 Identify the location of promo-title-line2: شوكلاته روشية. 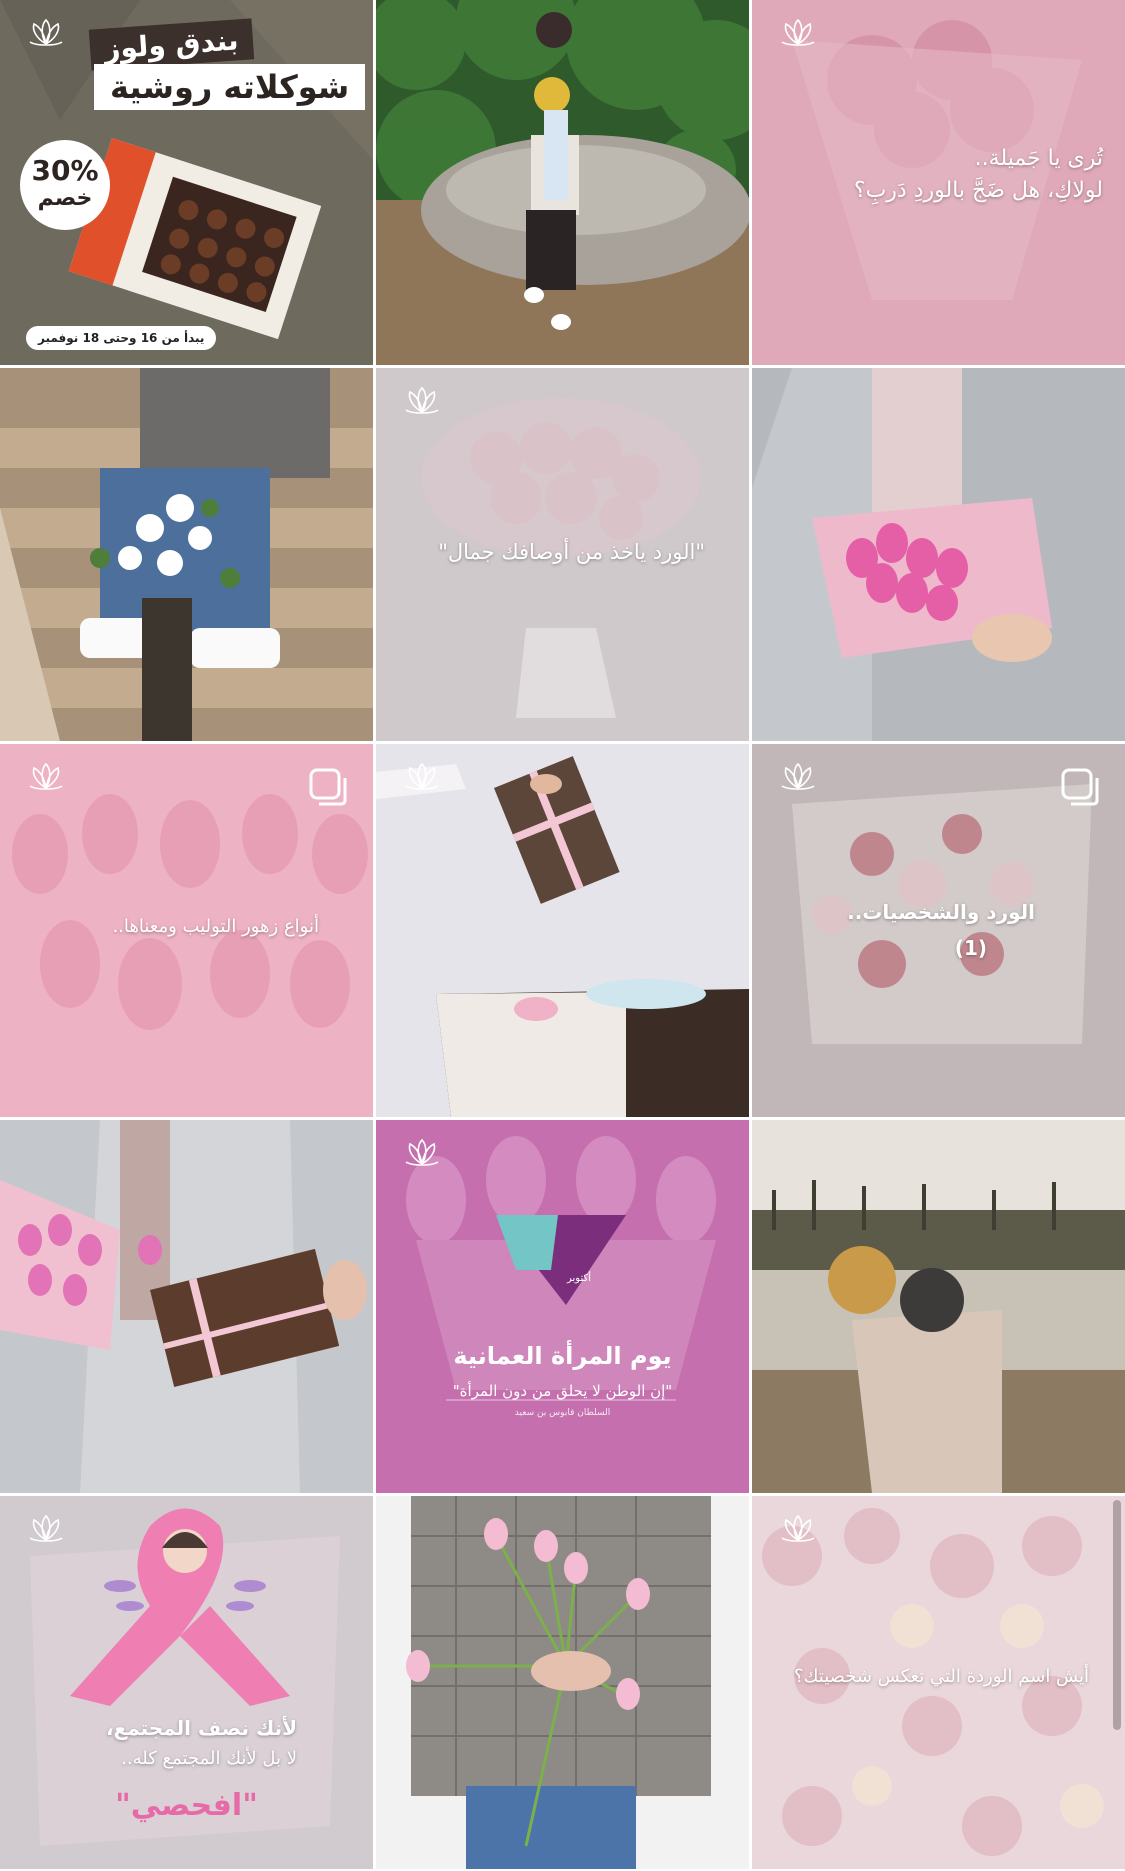
(230, 87).